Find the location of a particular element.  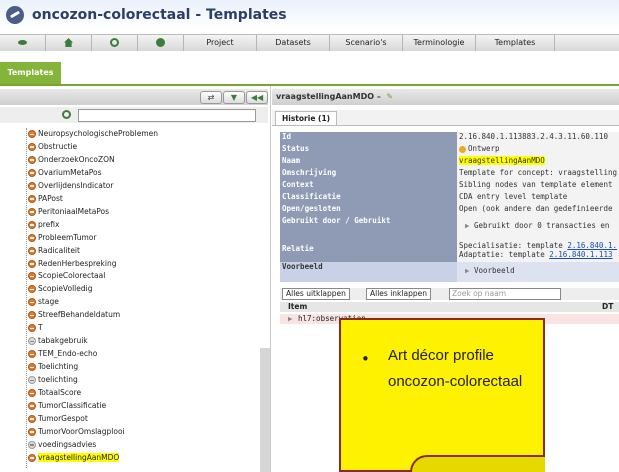

tree-search-input is located at coordinates (167, 115).